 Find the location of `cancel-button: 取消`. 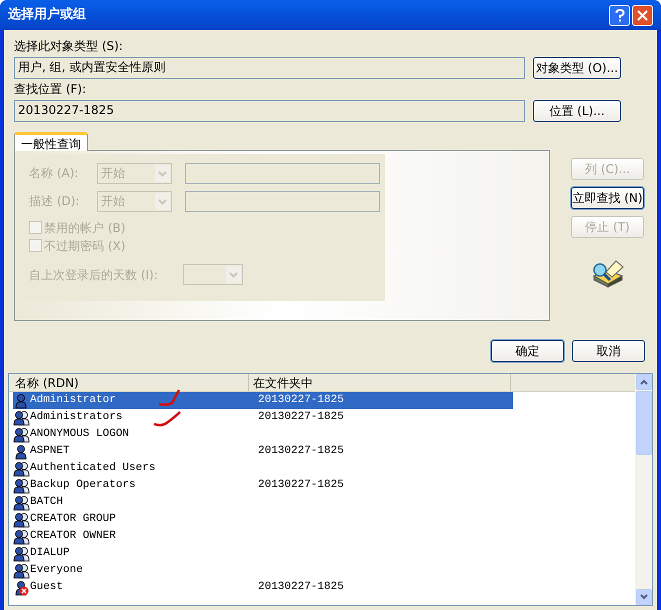

cancel-button: 取消 is located at coordinates (608, 351).